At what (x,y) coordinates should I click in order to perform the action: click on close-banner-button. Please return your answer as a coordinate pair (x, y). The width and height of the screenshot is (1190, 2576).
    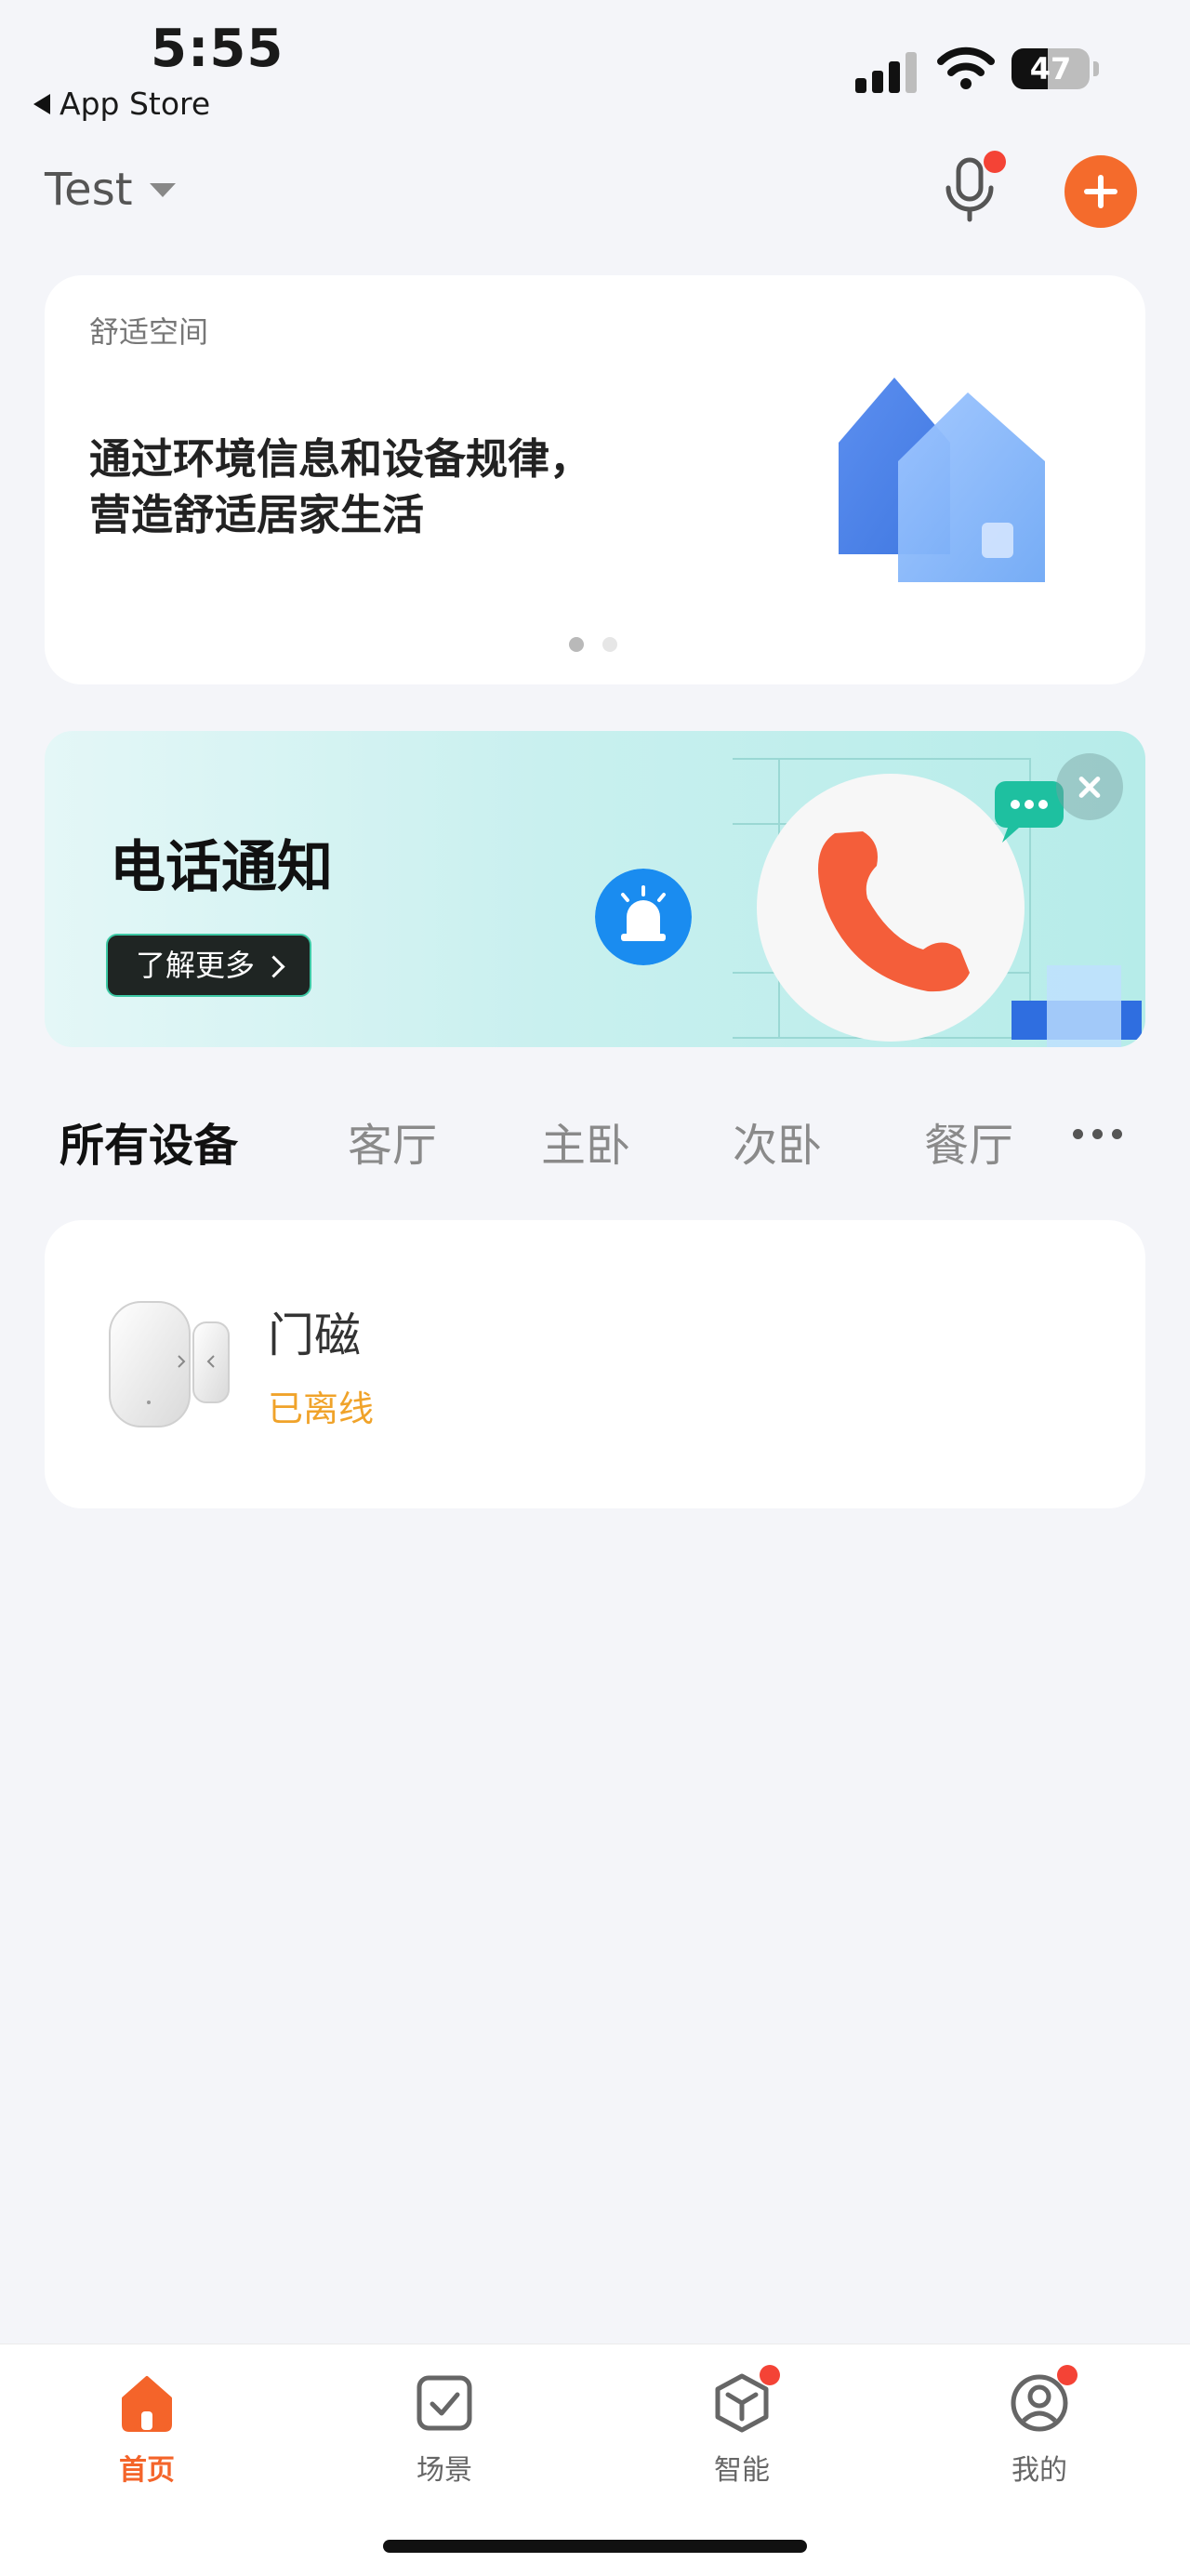
    Looking at the image, I should click on (1089, 786).